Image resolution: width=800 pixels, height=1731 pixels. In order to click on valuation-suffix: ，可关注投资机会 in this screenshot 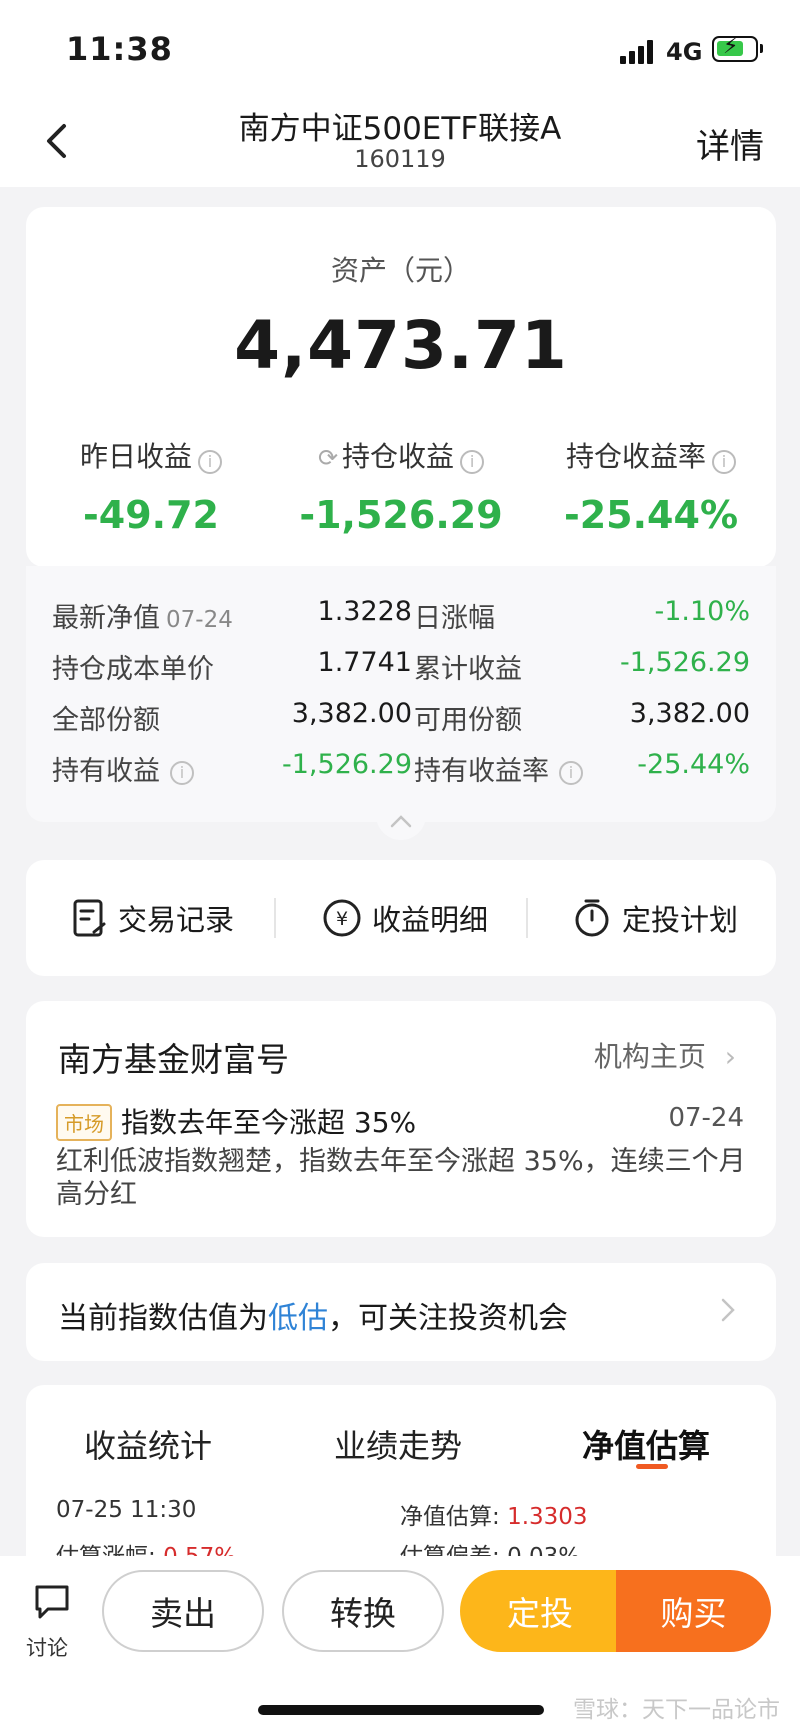, I will do `click(448, 1318)`.